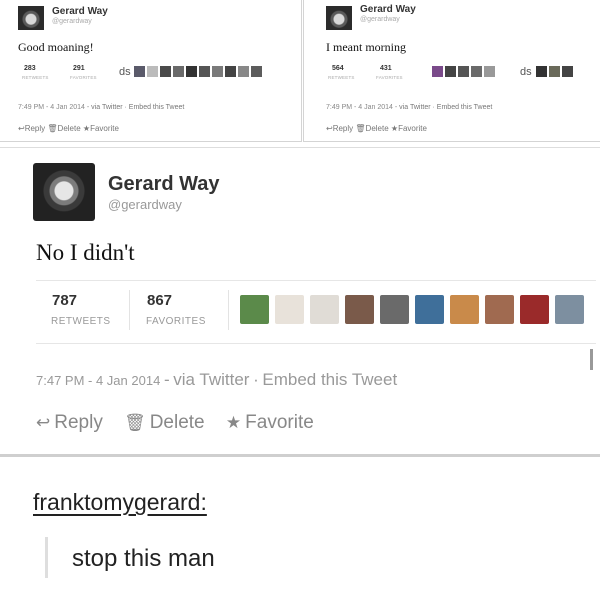 Image resolution: width=600 pixels, height=598 pixels. Describe the element at coordinates (591, 359) in the screenshot. I see `scrollbar` at that location.